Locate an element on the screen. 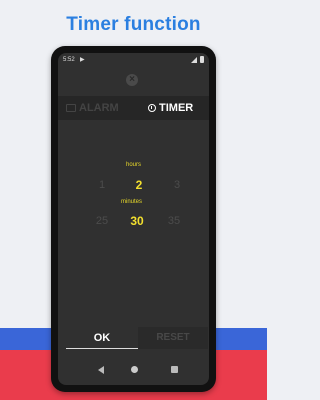  tab-timer: TIMER is located at coordinates (170, 108).